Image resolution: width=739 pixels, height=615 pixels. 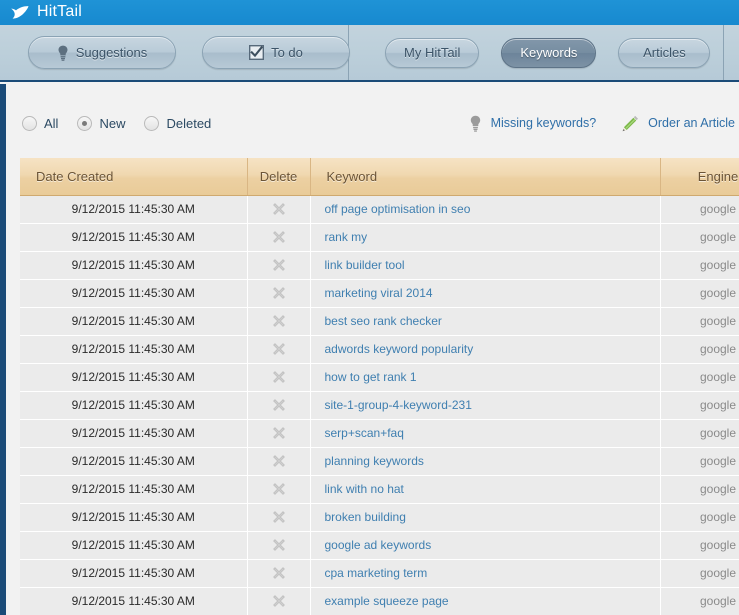 What do you see at coordinates (485, 265) in the screenshot?
I see `cell-keyword: link builder tool` at bounding box center [485, 265].